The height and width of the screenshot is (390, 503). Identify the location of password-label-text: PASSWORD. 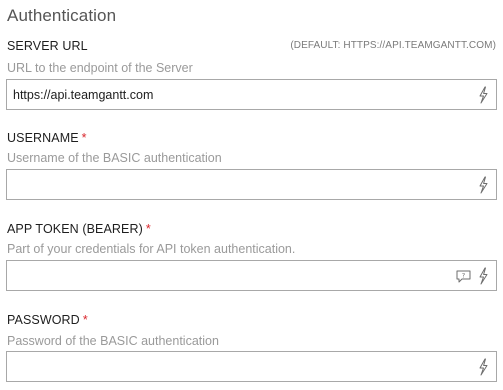
(43, 320).